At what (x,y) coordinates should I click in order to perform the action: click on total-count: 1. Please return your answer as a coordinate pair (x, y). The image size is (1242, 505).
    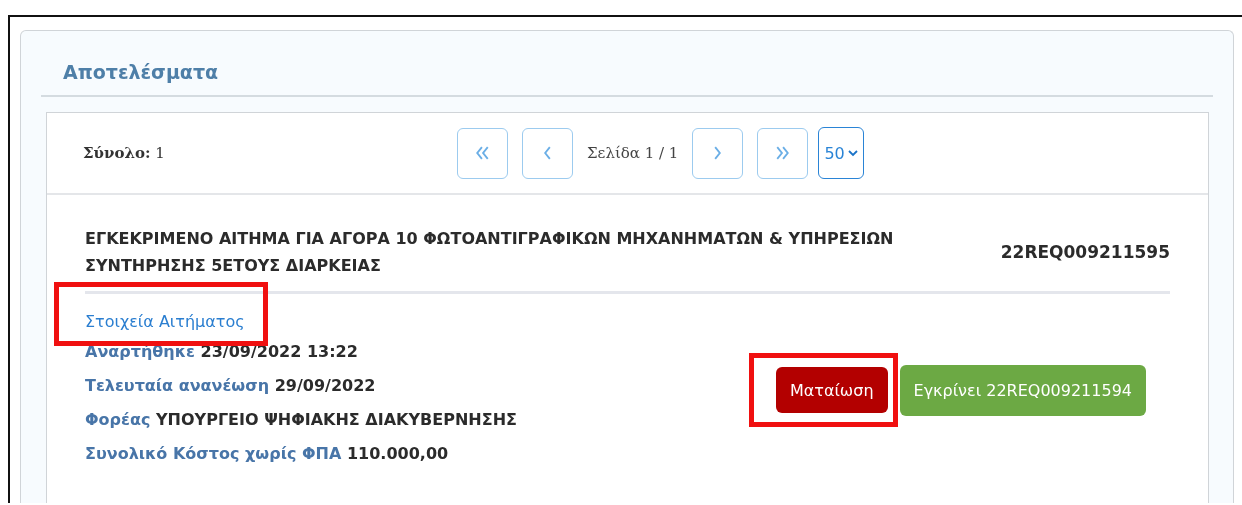
    Looking at the image, I should click on (160, 153).